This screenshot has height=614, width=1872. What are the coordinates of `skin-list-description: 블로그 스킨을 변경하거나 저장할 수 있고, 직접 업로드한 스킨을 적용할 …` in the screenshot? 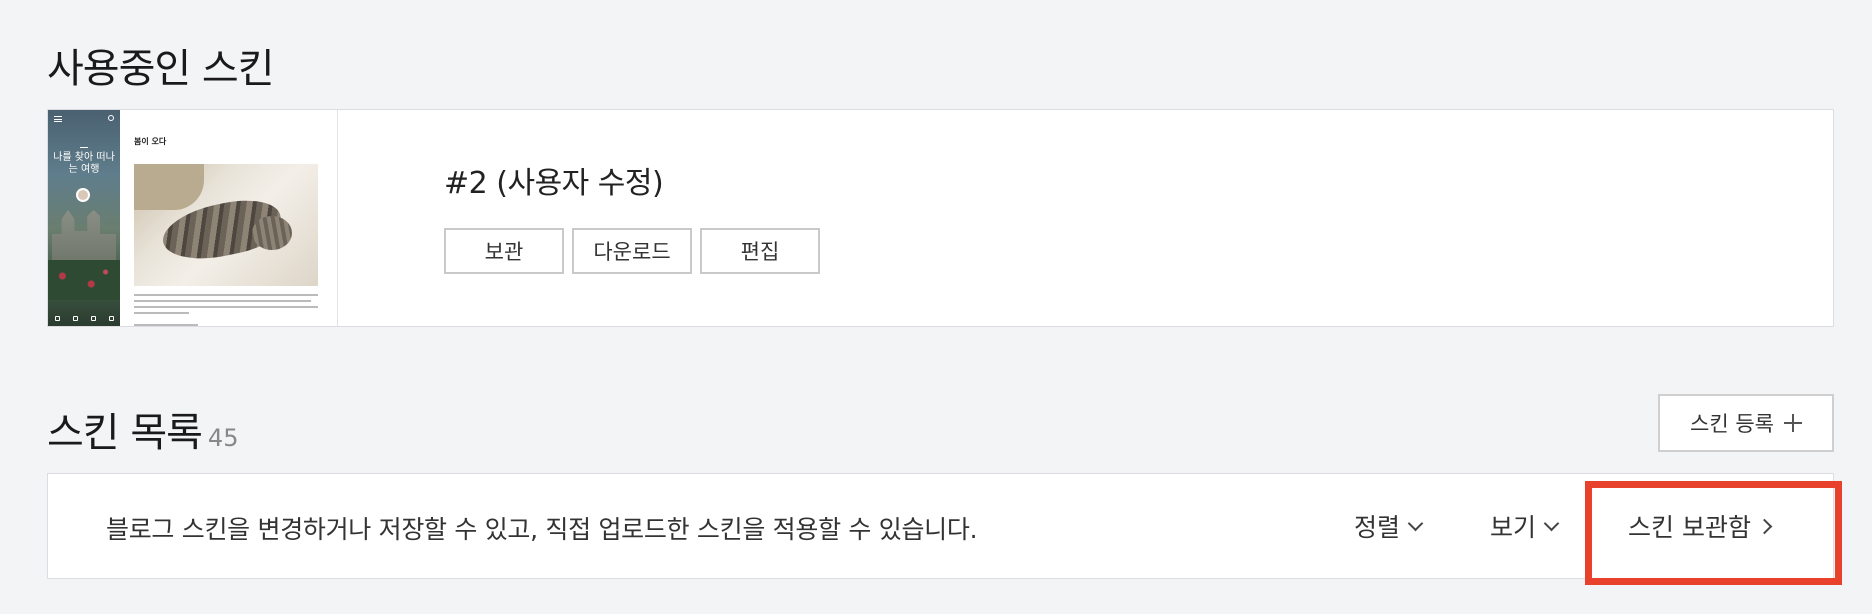 It's located at (542, 529).